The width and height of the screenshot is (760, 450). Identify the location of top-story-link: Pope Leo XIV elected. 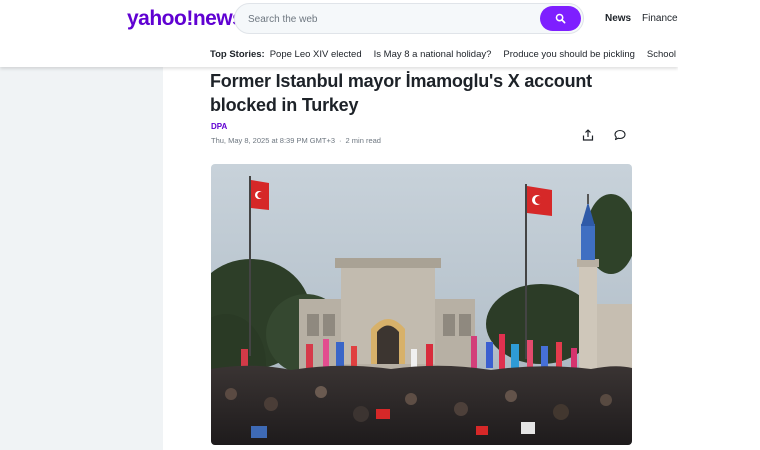
(316, 54).